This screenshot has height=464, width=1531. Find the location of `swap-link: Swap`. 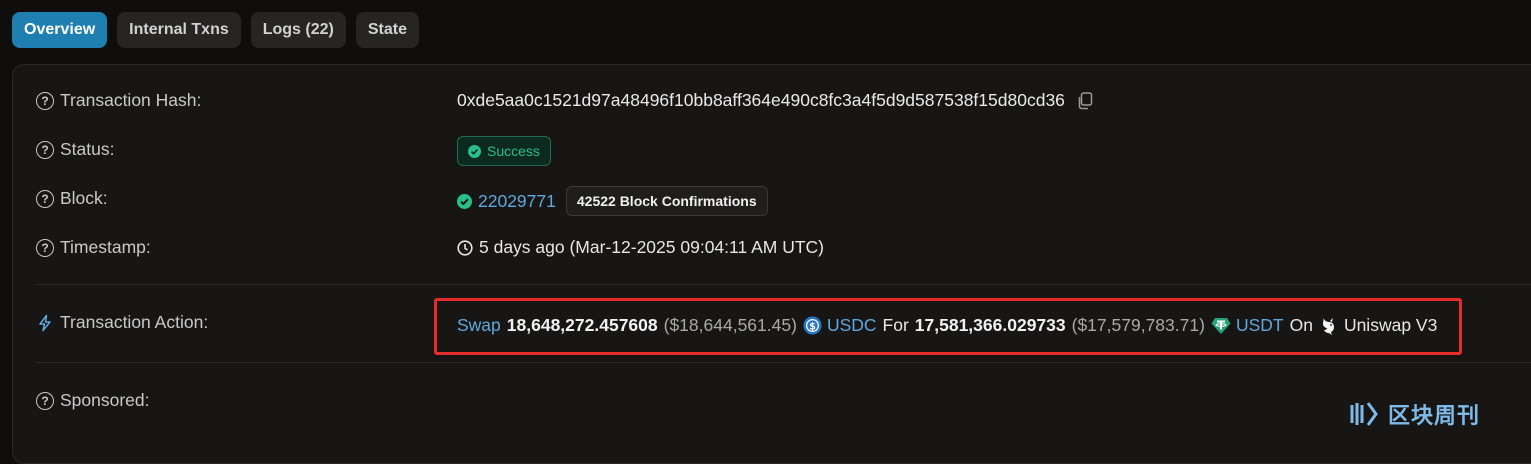

swap-link: Swap is located at coordinates (479, 325).